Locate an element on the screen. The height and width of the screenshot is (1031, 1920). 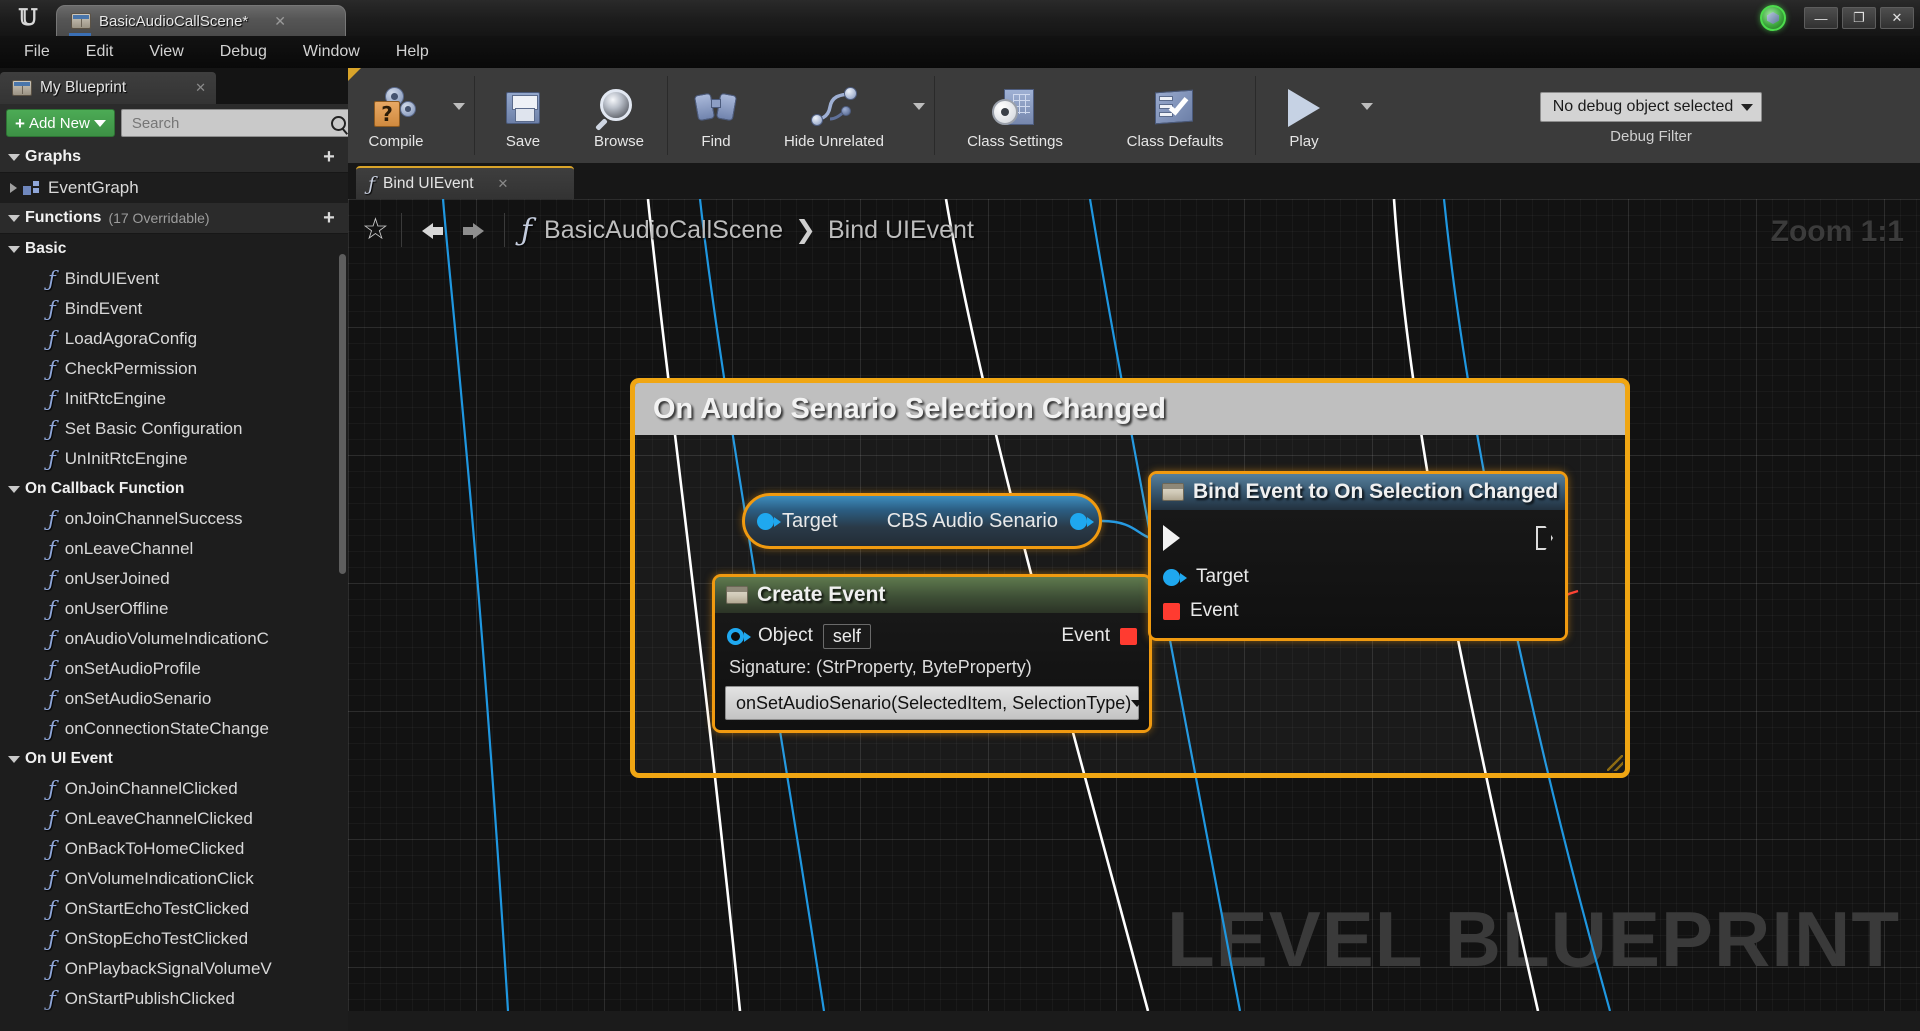
node-output-pin-value: CBS Audio Senario is located at coordinates (990, 521).